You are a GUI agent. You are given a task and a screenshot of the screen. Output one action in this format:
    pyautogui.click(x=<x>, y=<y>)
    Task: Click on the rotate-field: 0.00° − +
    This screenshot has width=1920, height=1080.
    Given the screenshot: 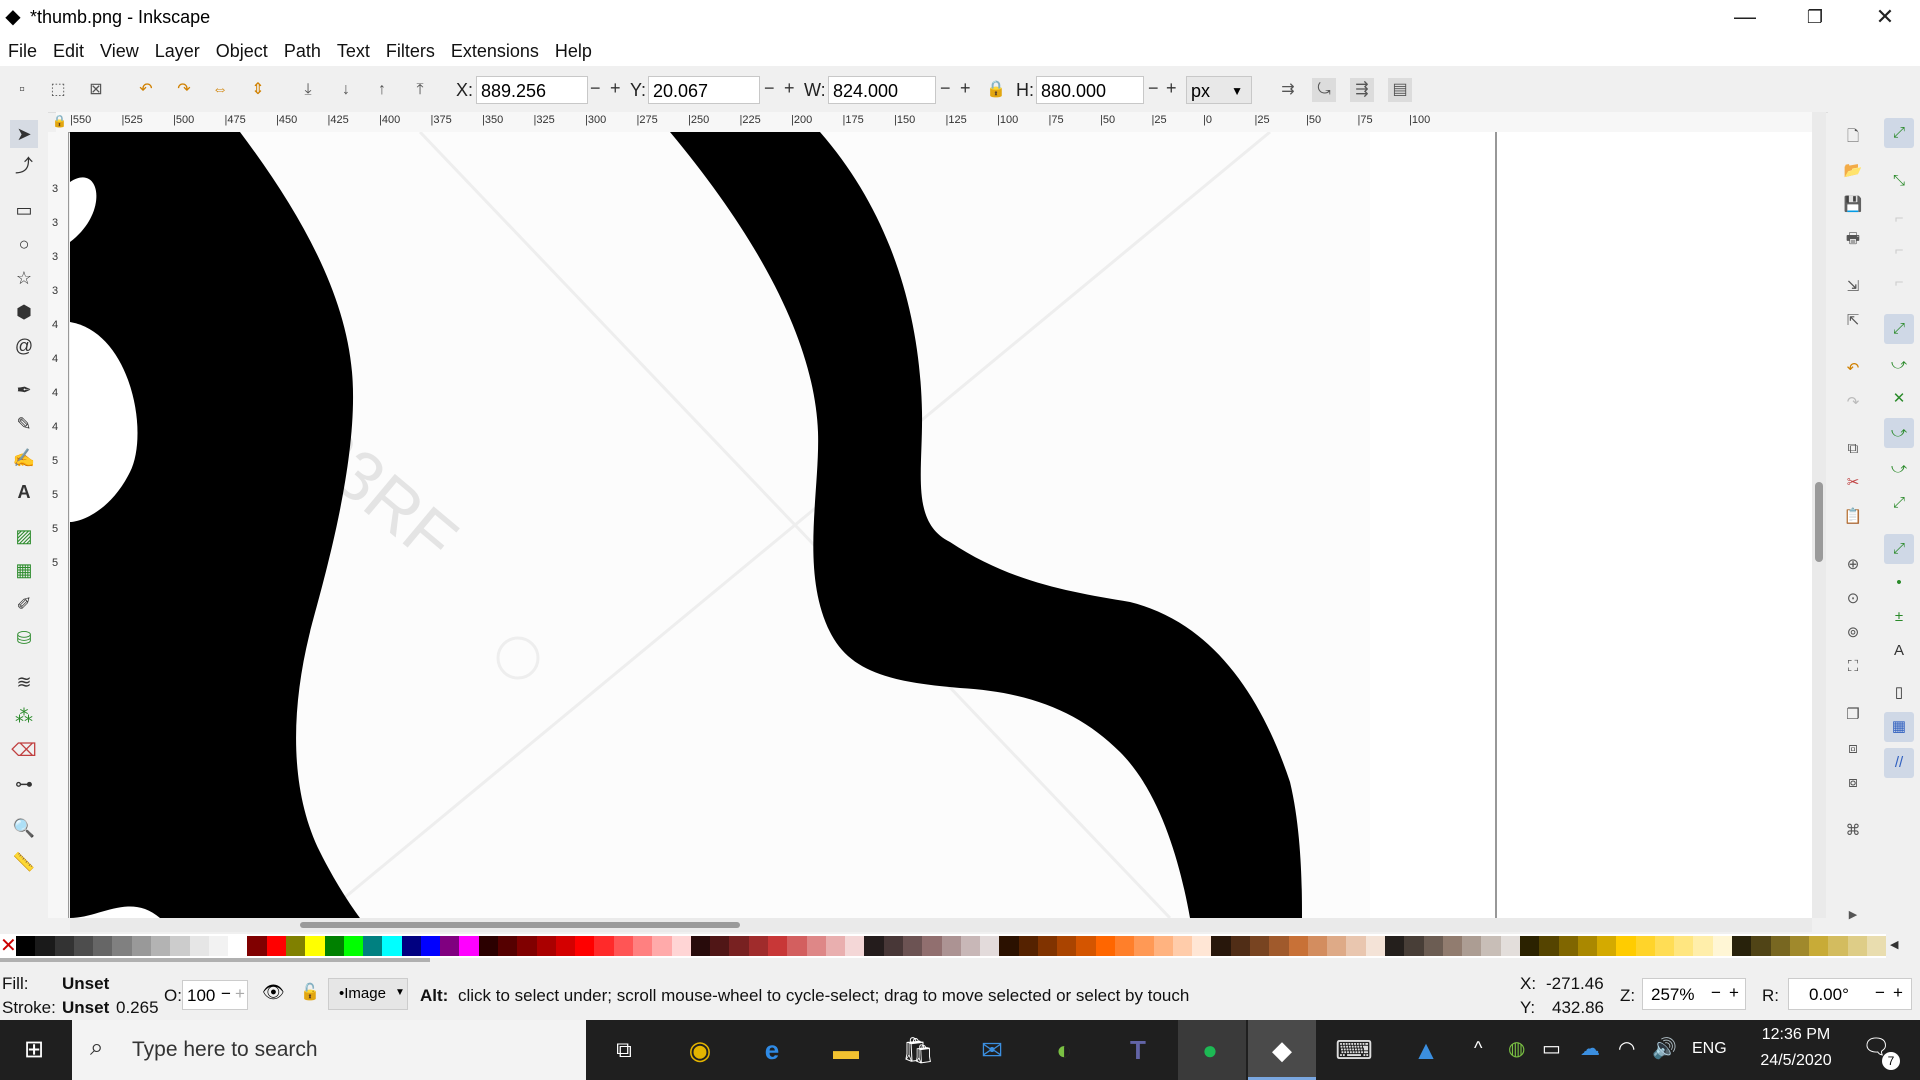 What is the action you would take?
    pyautogui.click(x=1850, y=994)
    